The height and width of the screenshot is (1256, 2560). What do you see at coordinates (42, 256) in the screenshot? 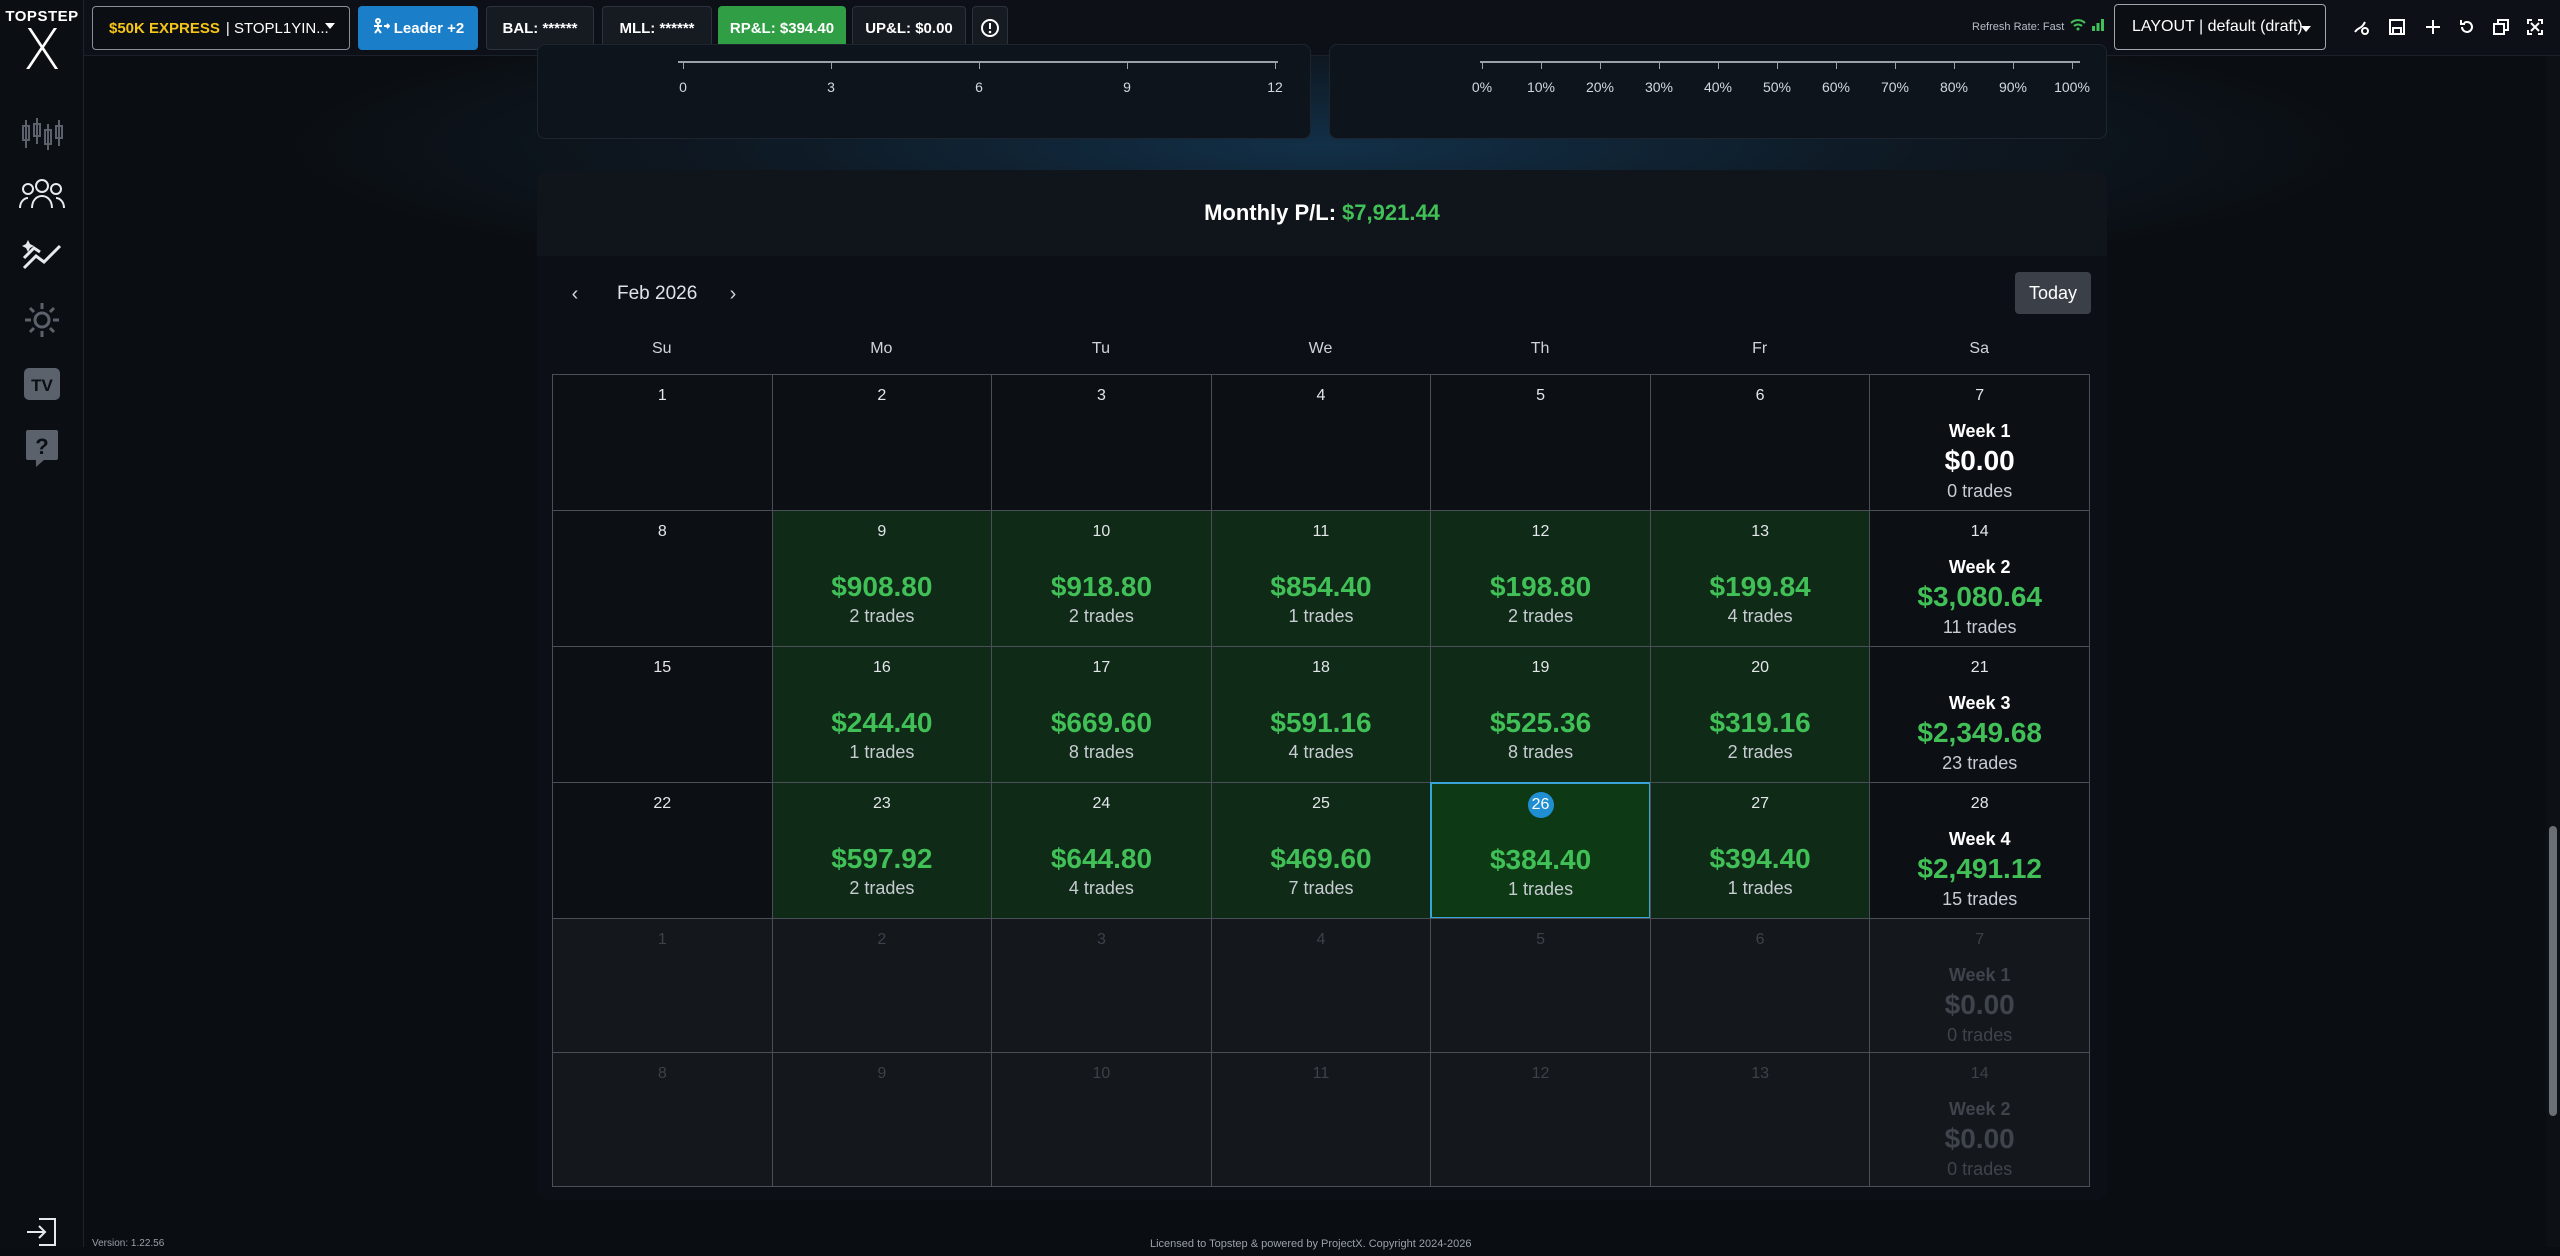
I see `analytics-sparkle-icon` at bounding box center [42, 256].